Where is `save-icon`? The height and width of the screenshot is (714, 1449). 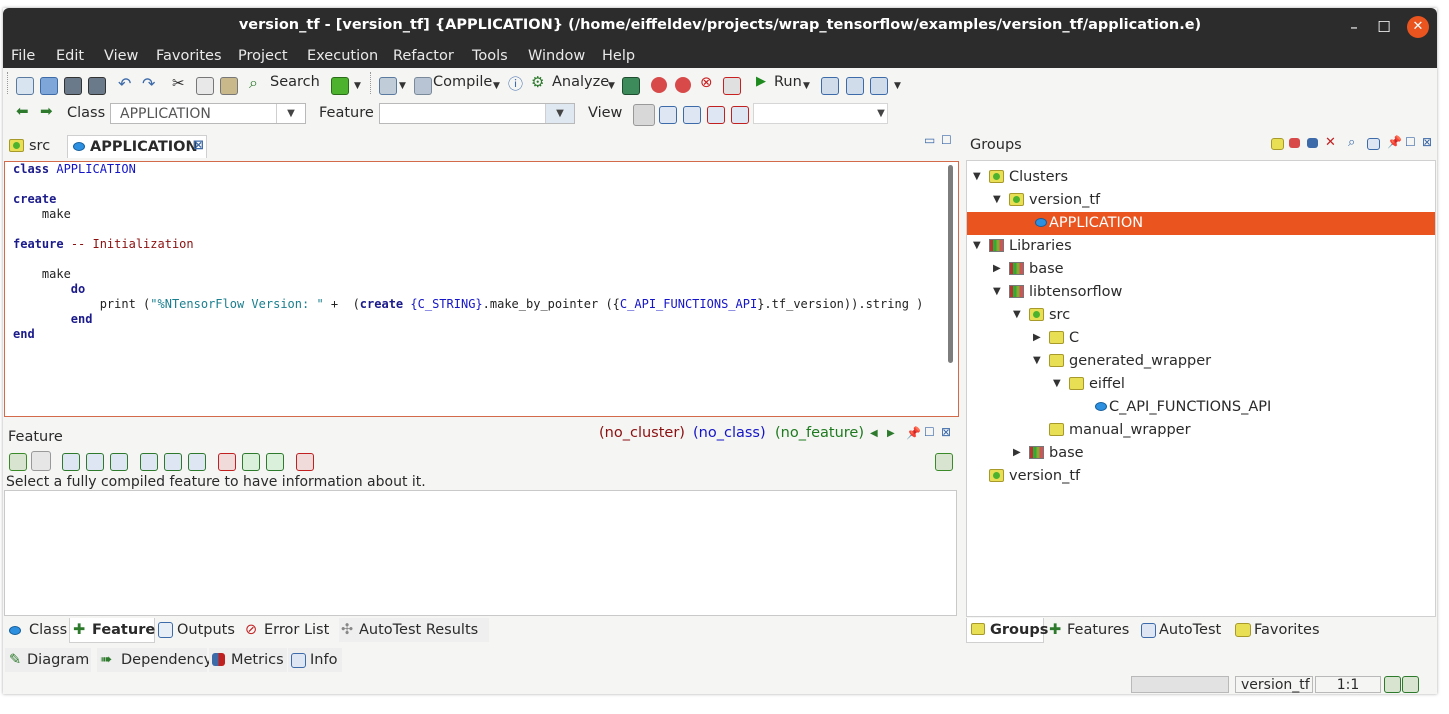
save-icon is located at coordinates (73, 86).